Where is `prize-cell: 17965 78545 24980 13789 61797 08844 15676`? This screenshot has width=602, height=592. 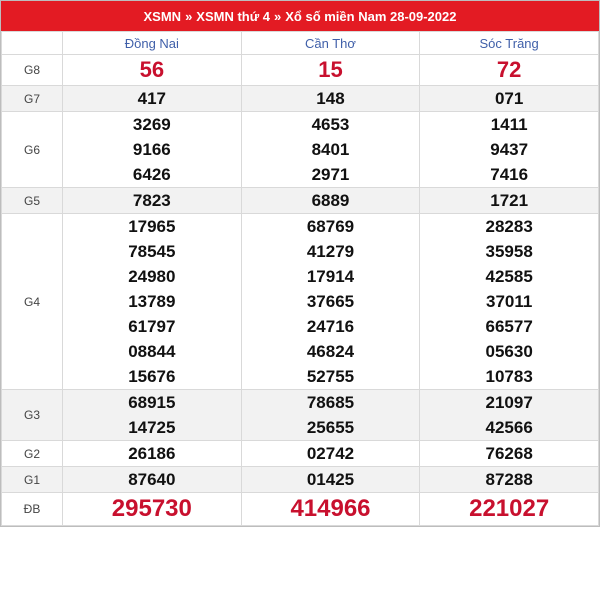
prize-cell: 17965 78545 24980 13789 61797 08844 15676 is located at coordinates (152, 301).